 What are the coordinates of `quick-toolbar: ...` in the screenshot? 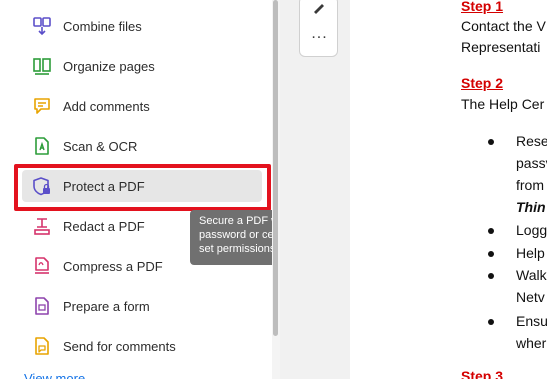 It's located at (318, 28).